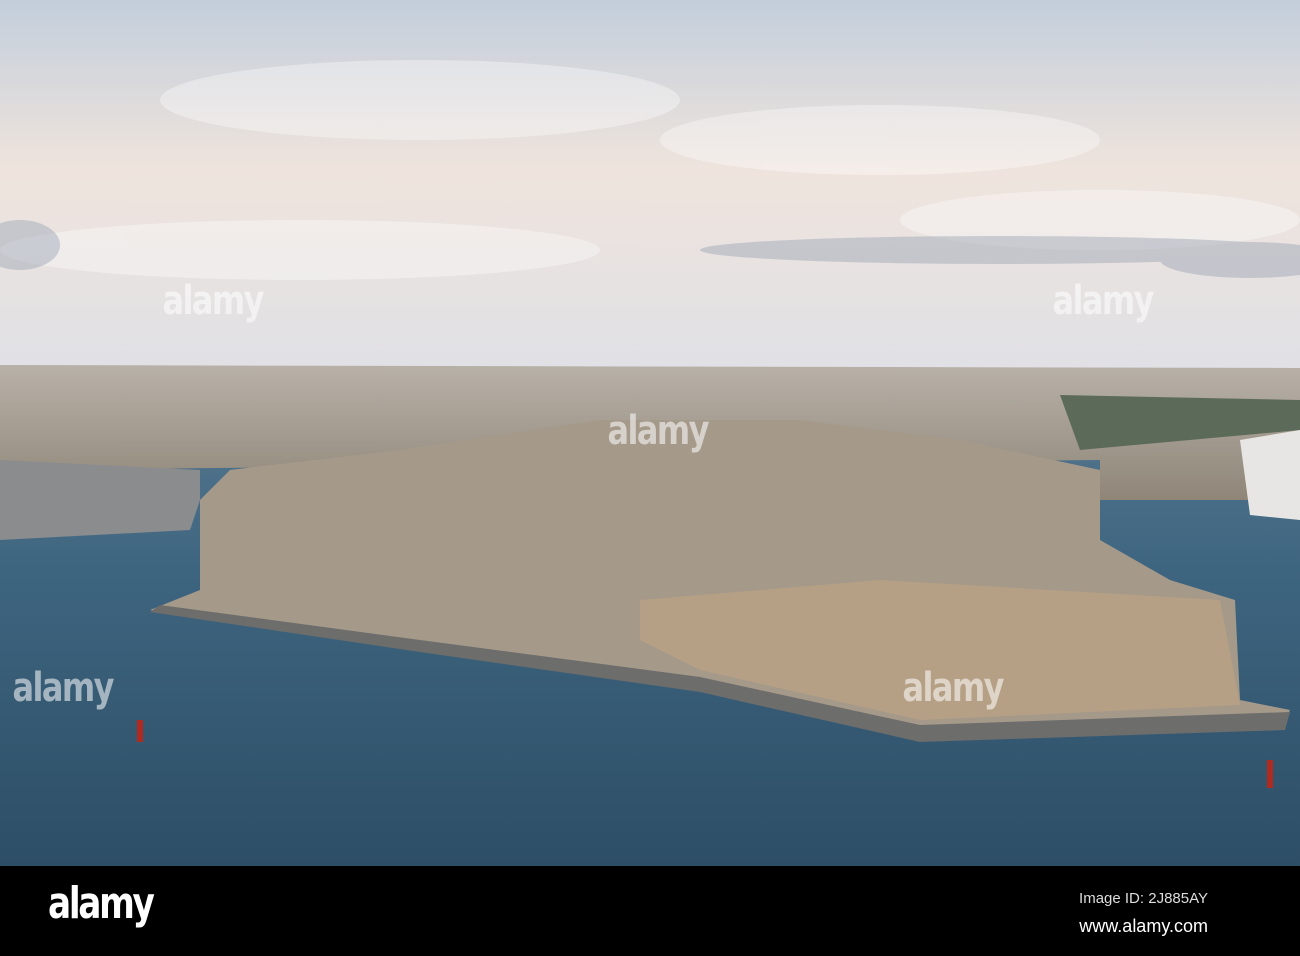 The image size is (1300, 956). Describe the element at coordinates (1143, 926) in the screenshot. I see `website-link: www.alamy.com` at that location.